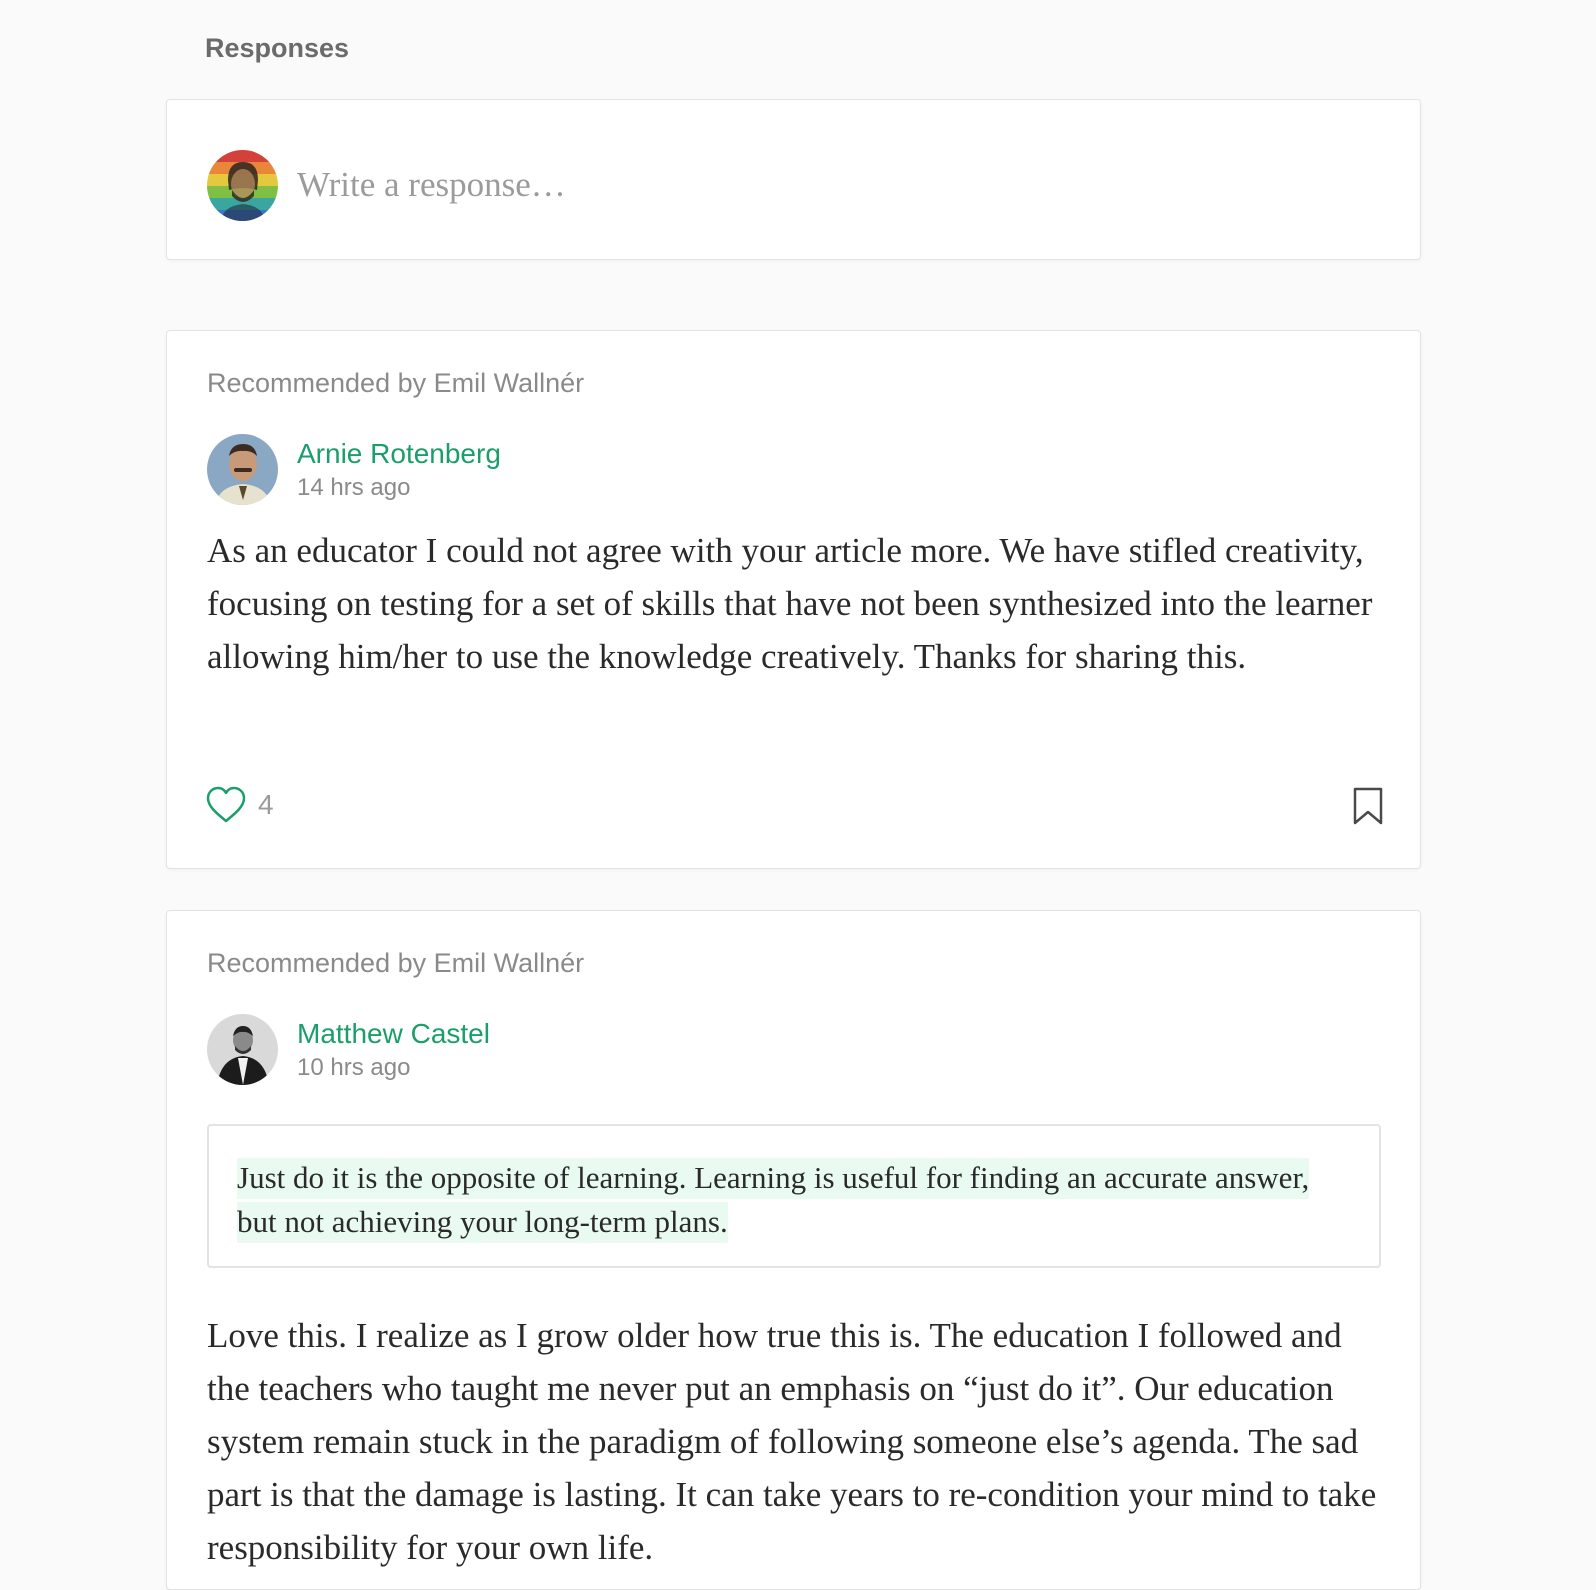 The image size is (1596, 1590). What do you see at coordinates (353, 488) in the screenshot?
I see `response-timestamp: 14 hrs ago` at bounding box center [353, 488].